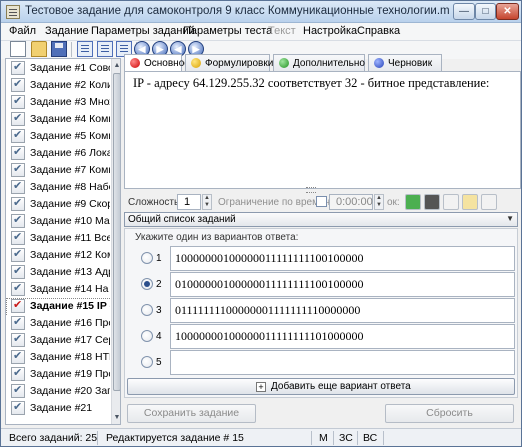 The height and width of the screenshot is (447, 522). Describe the element at coordinates (71, 49) in the screenshot. I see `toolbar-separator` at that location.